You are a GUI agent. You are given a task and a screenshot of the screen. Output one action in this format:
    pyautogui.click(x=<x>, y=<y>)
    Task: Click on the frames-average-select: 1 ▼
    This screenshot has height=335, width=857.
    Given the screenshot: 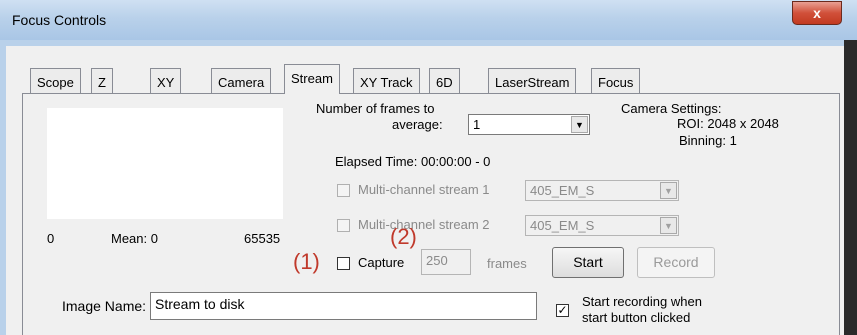 What is the action you would take?
    pyautogui.click(x=529, y=124)
    